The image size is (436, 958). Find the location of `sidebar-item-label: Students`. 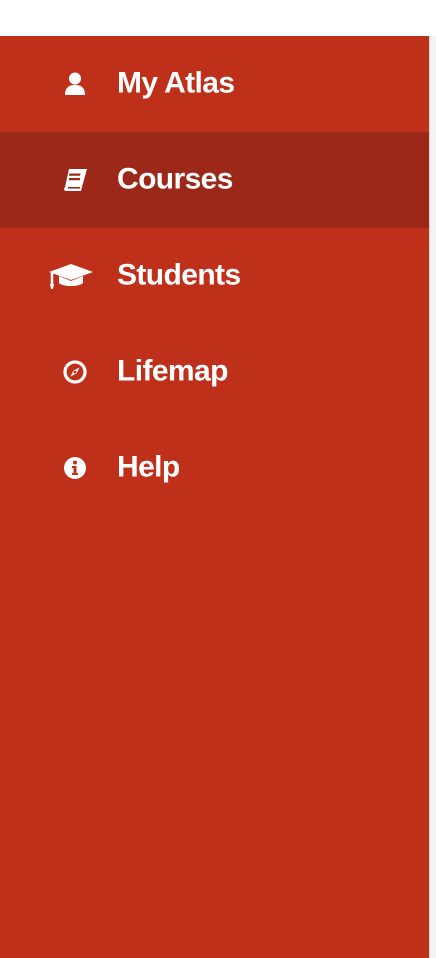

sidebar-item-label: Students is located at coordinates (179, 275).